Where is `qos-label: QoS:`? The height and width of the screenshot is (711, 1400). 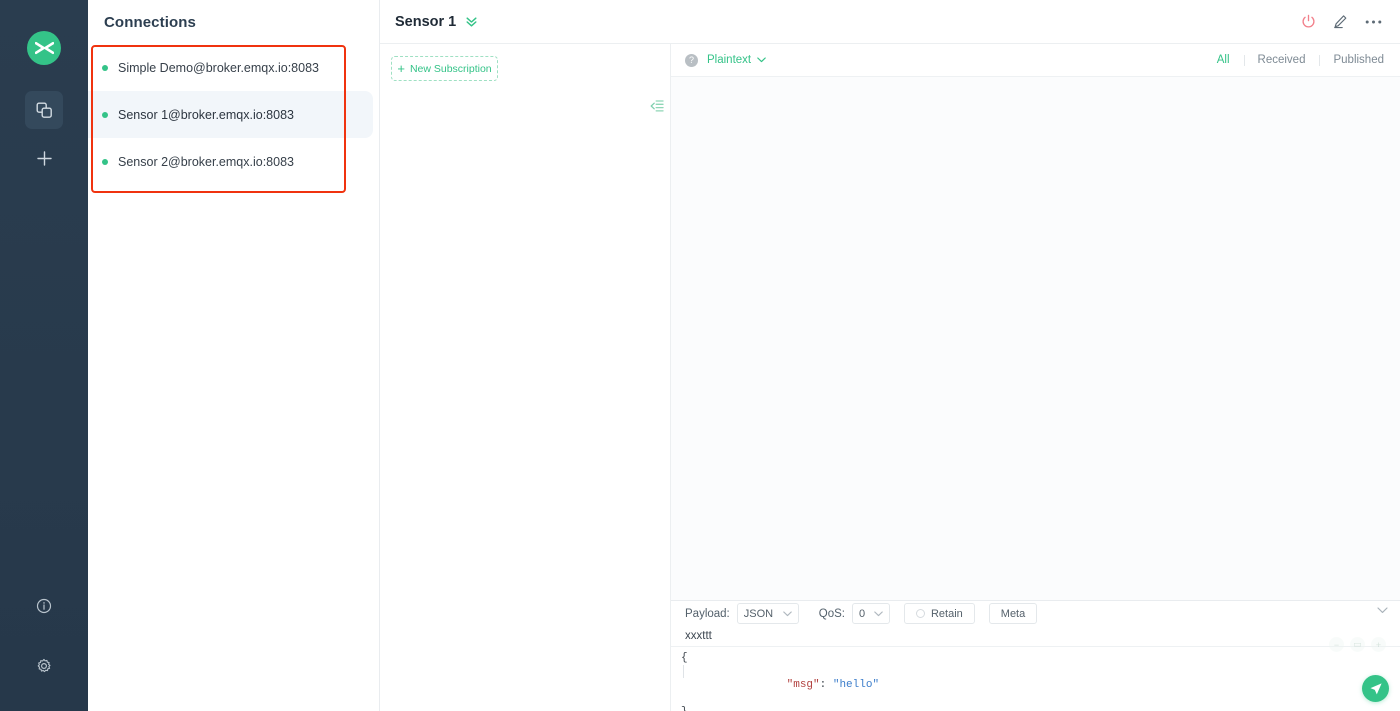 qos-label: QoS: is located at coordinates (831, 613).